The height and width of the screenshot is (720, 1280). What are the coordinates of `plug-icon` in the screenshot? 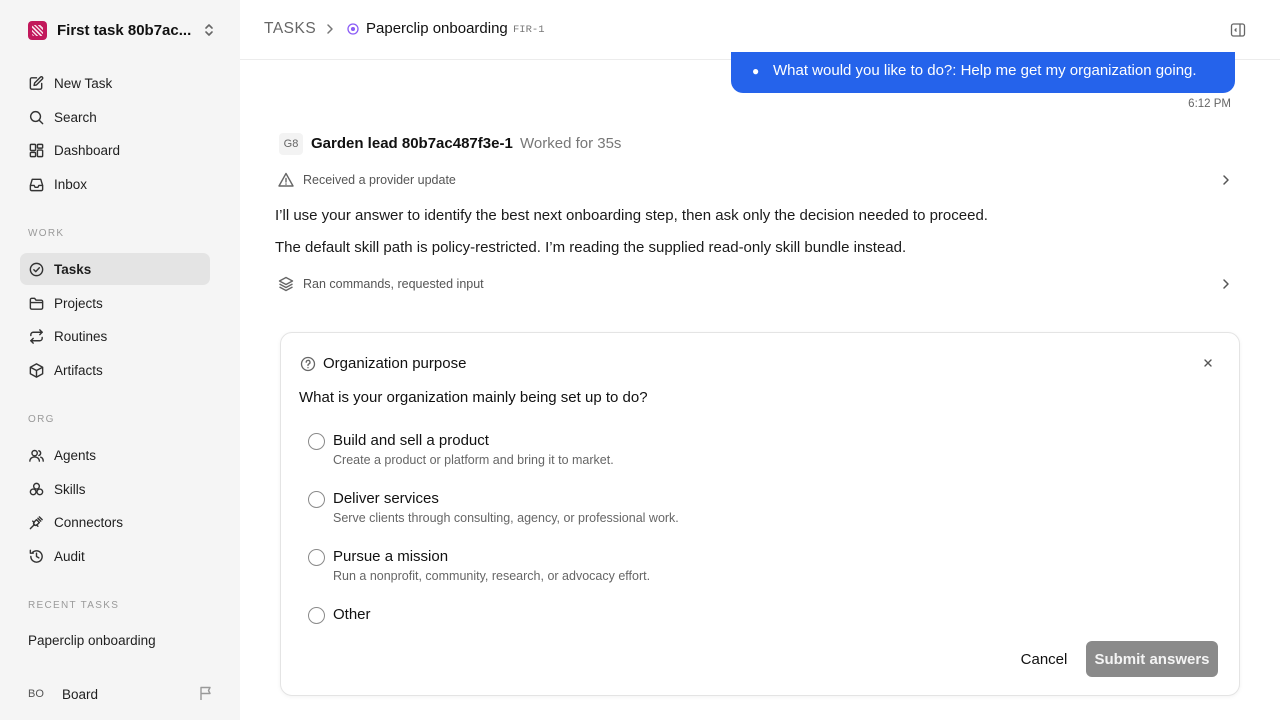 It's located at (36, 522).